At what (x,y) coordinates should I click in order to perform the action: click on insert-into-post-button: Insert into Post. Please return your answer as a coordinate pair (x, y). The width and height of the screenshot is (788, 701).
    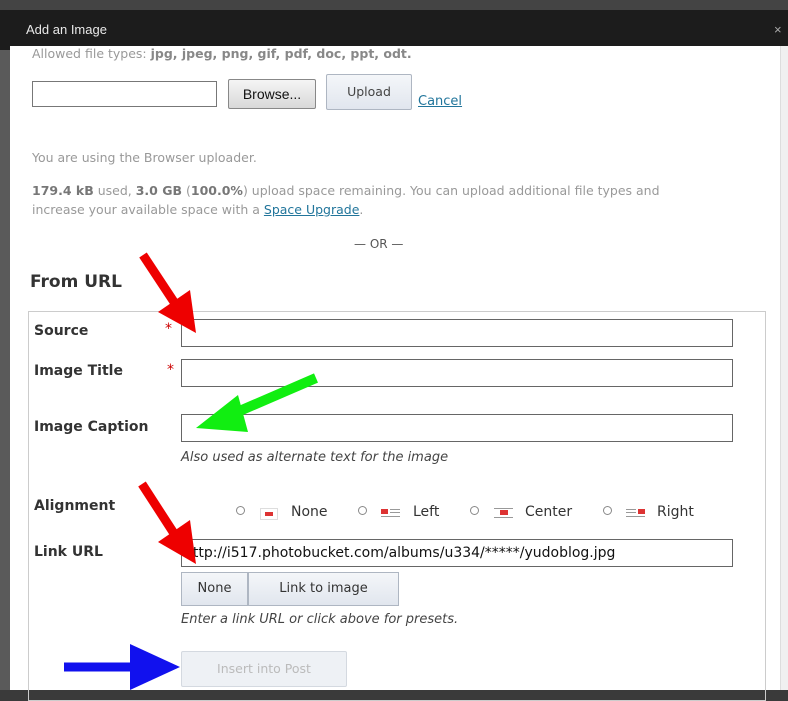
    Looking at the image, I should click on (264, 669).